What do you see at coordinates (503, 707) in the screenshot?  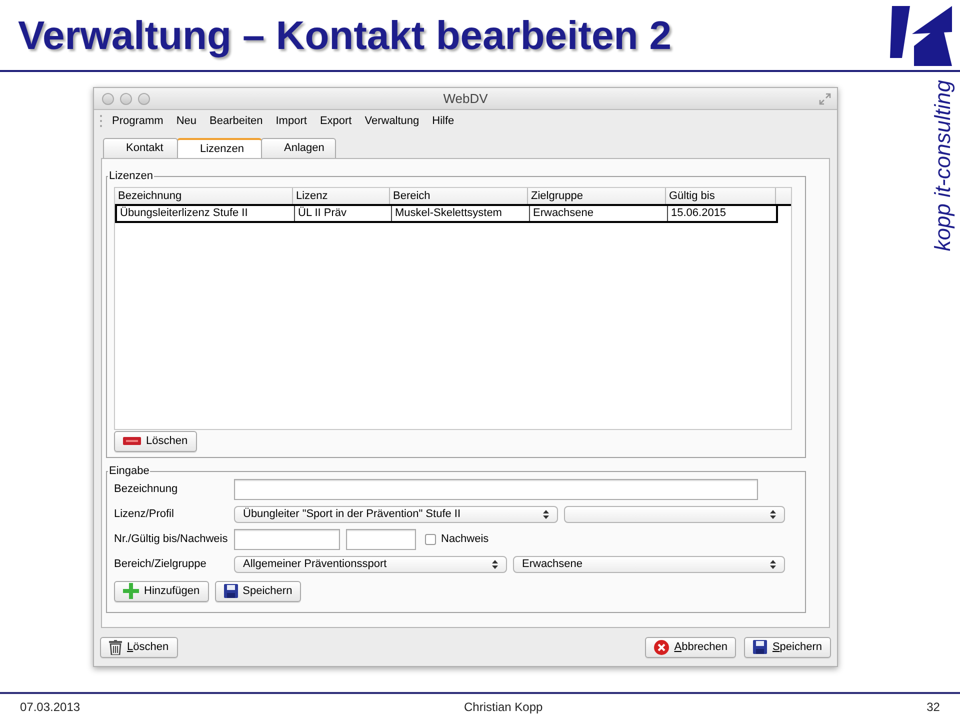 I see `footer-author: Christian Kopp` at bounding box center [503, 707].